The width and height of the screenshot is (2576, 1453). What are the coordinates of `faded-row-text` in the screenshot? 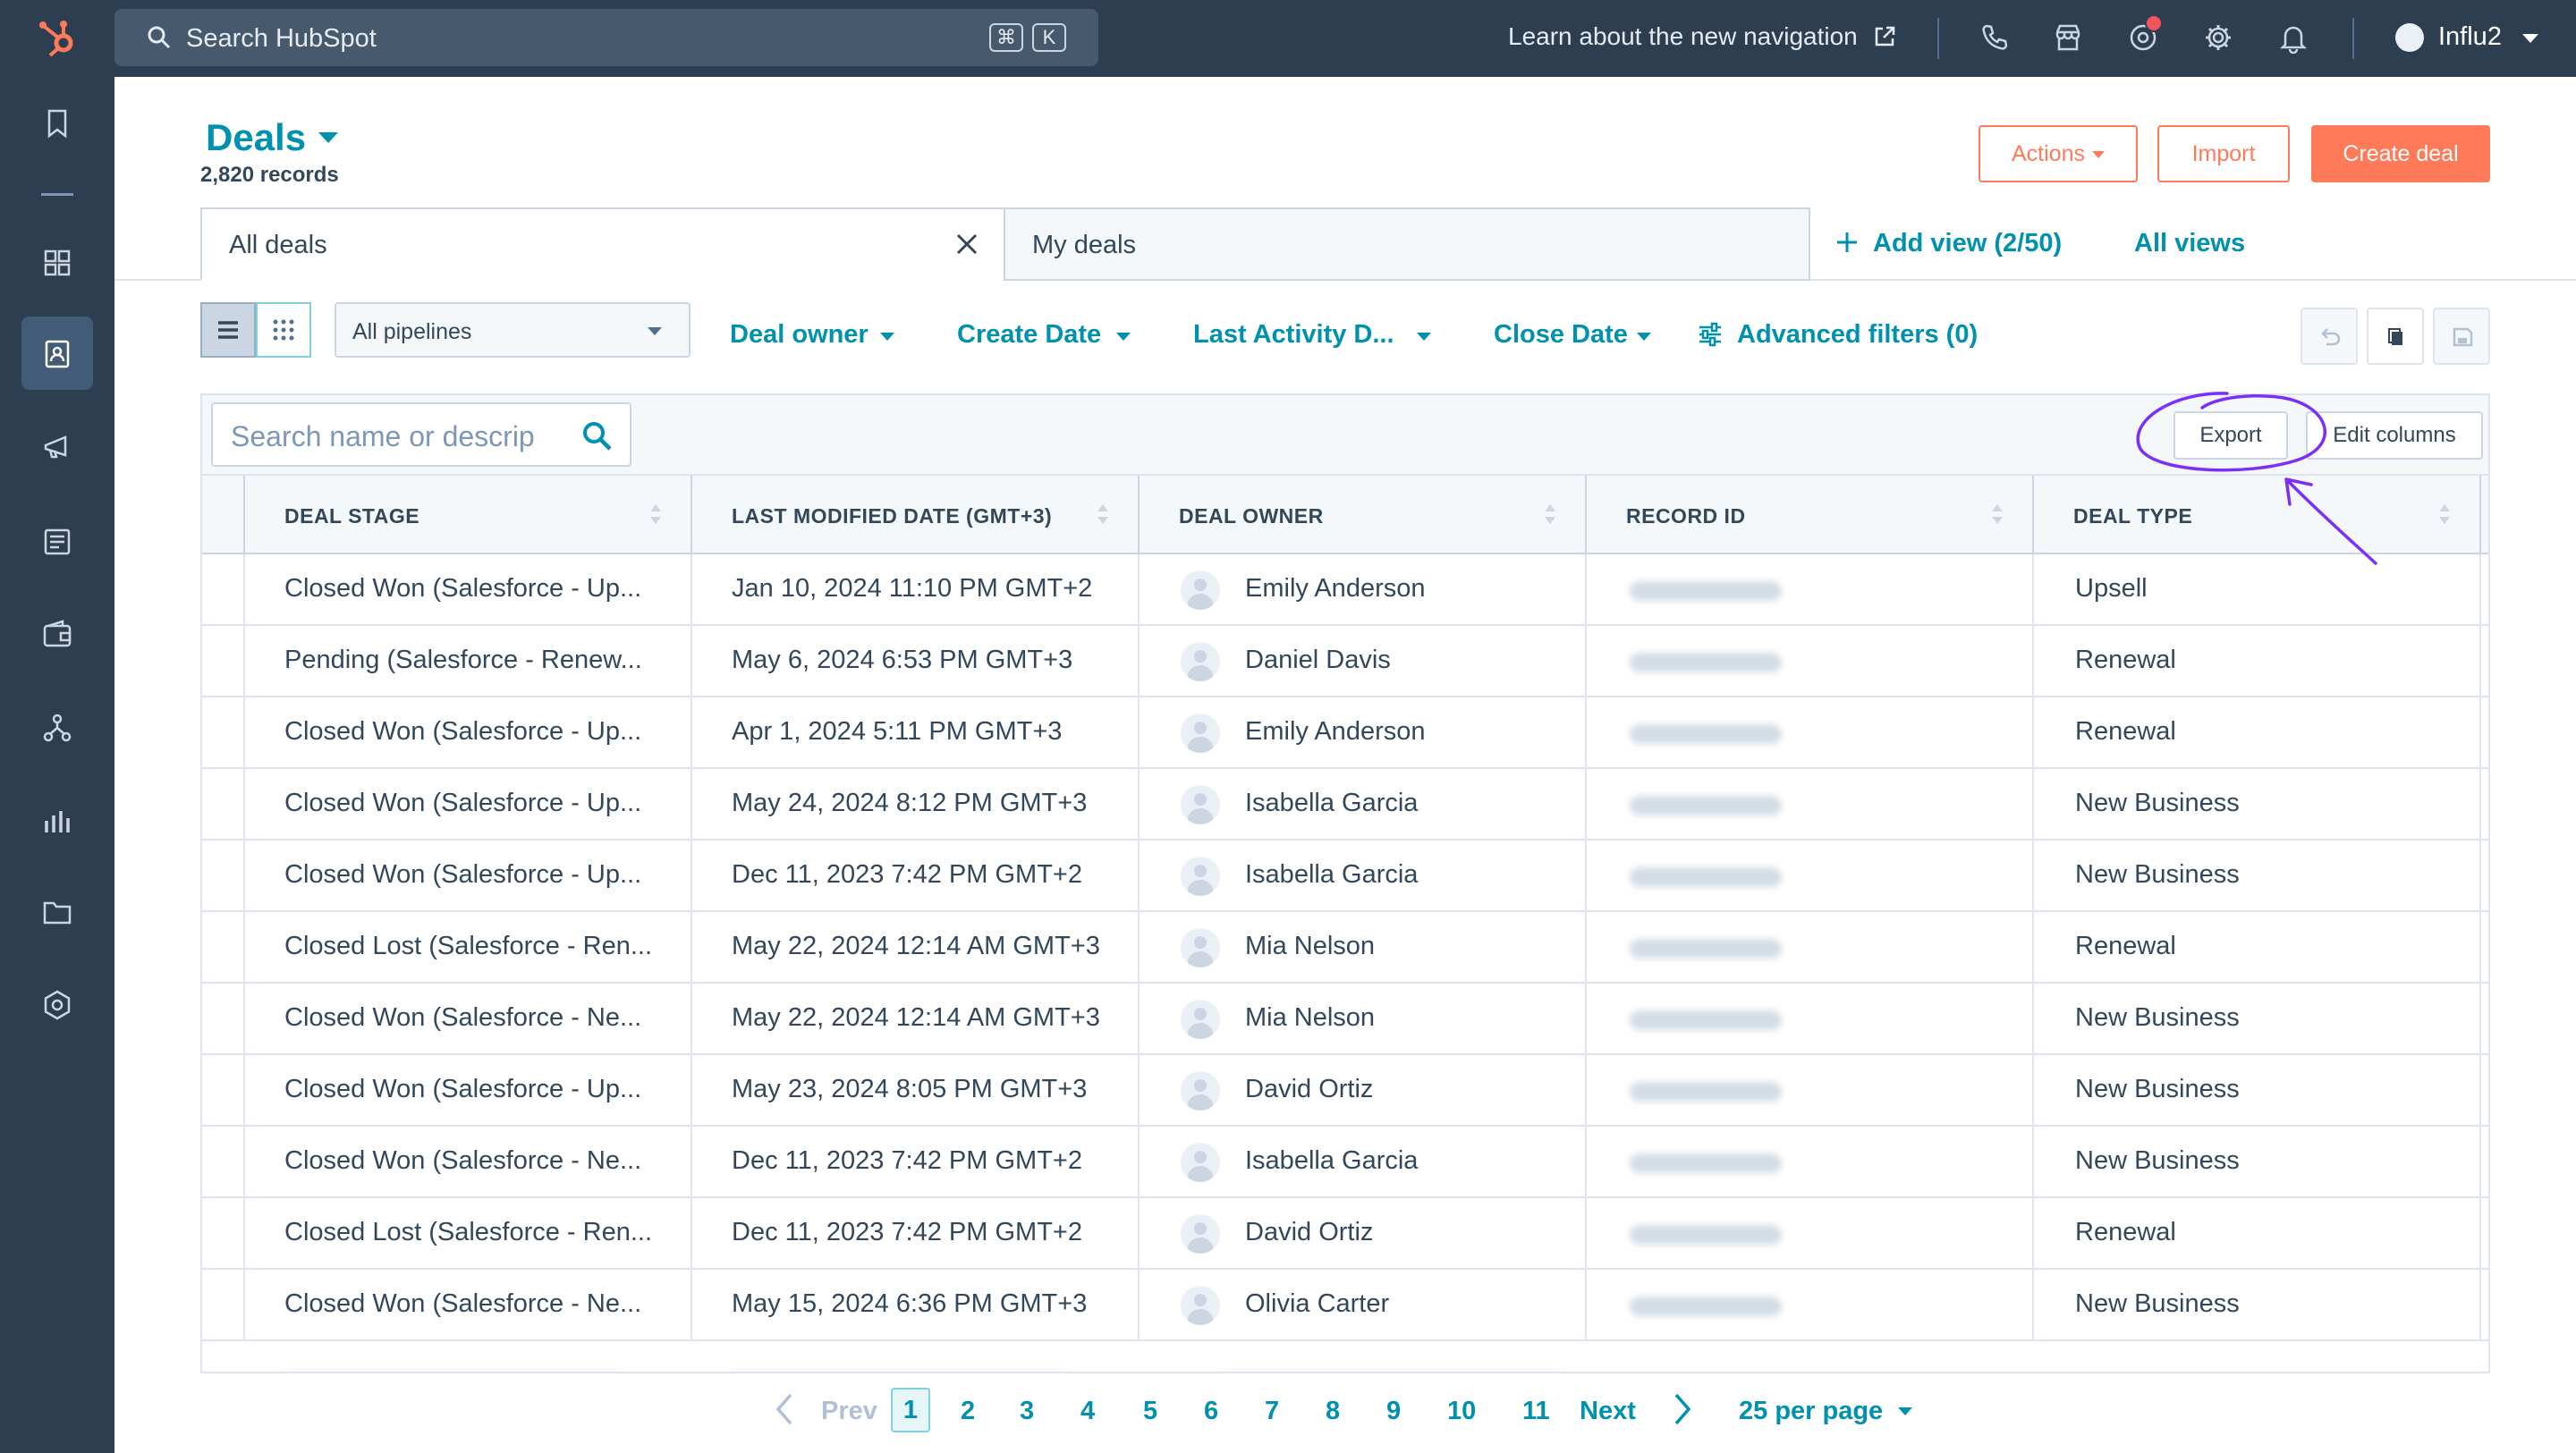 It's located at (1392, 1370).